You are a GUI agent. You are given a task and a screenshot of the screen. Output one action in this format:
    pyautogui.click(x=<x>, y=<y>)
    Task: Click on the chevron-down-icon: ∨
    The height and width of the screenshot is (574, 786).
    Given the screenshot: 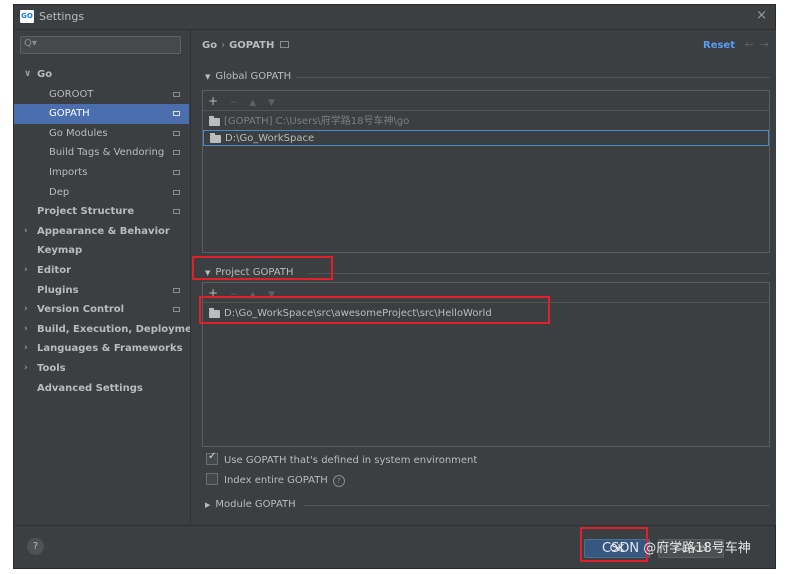 What is the action you would take?
    pyautogui.click(x=27, y=75)
    